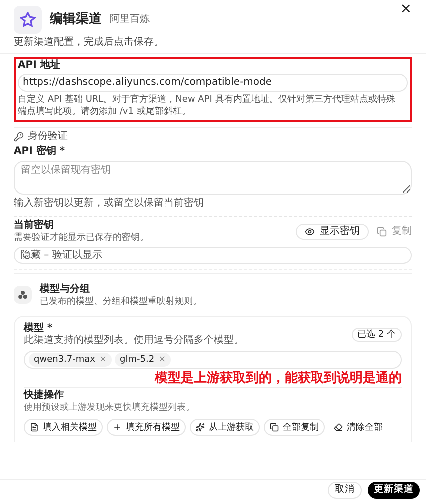  What do you see at coordinates (117, 427) in the screenshot?
I see `plus-icon` at bounding box center [117, 427].